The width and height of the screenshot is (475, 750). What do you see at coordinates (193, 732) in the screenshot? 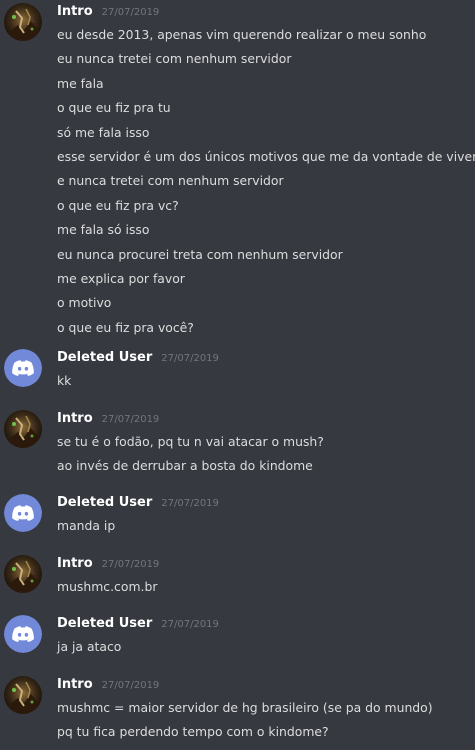
I see `message-text: pq tu fica perdendo tempo com o kindome?` at bounding box center [193, 732].